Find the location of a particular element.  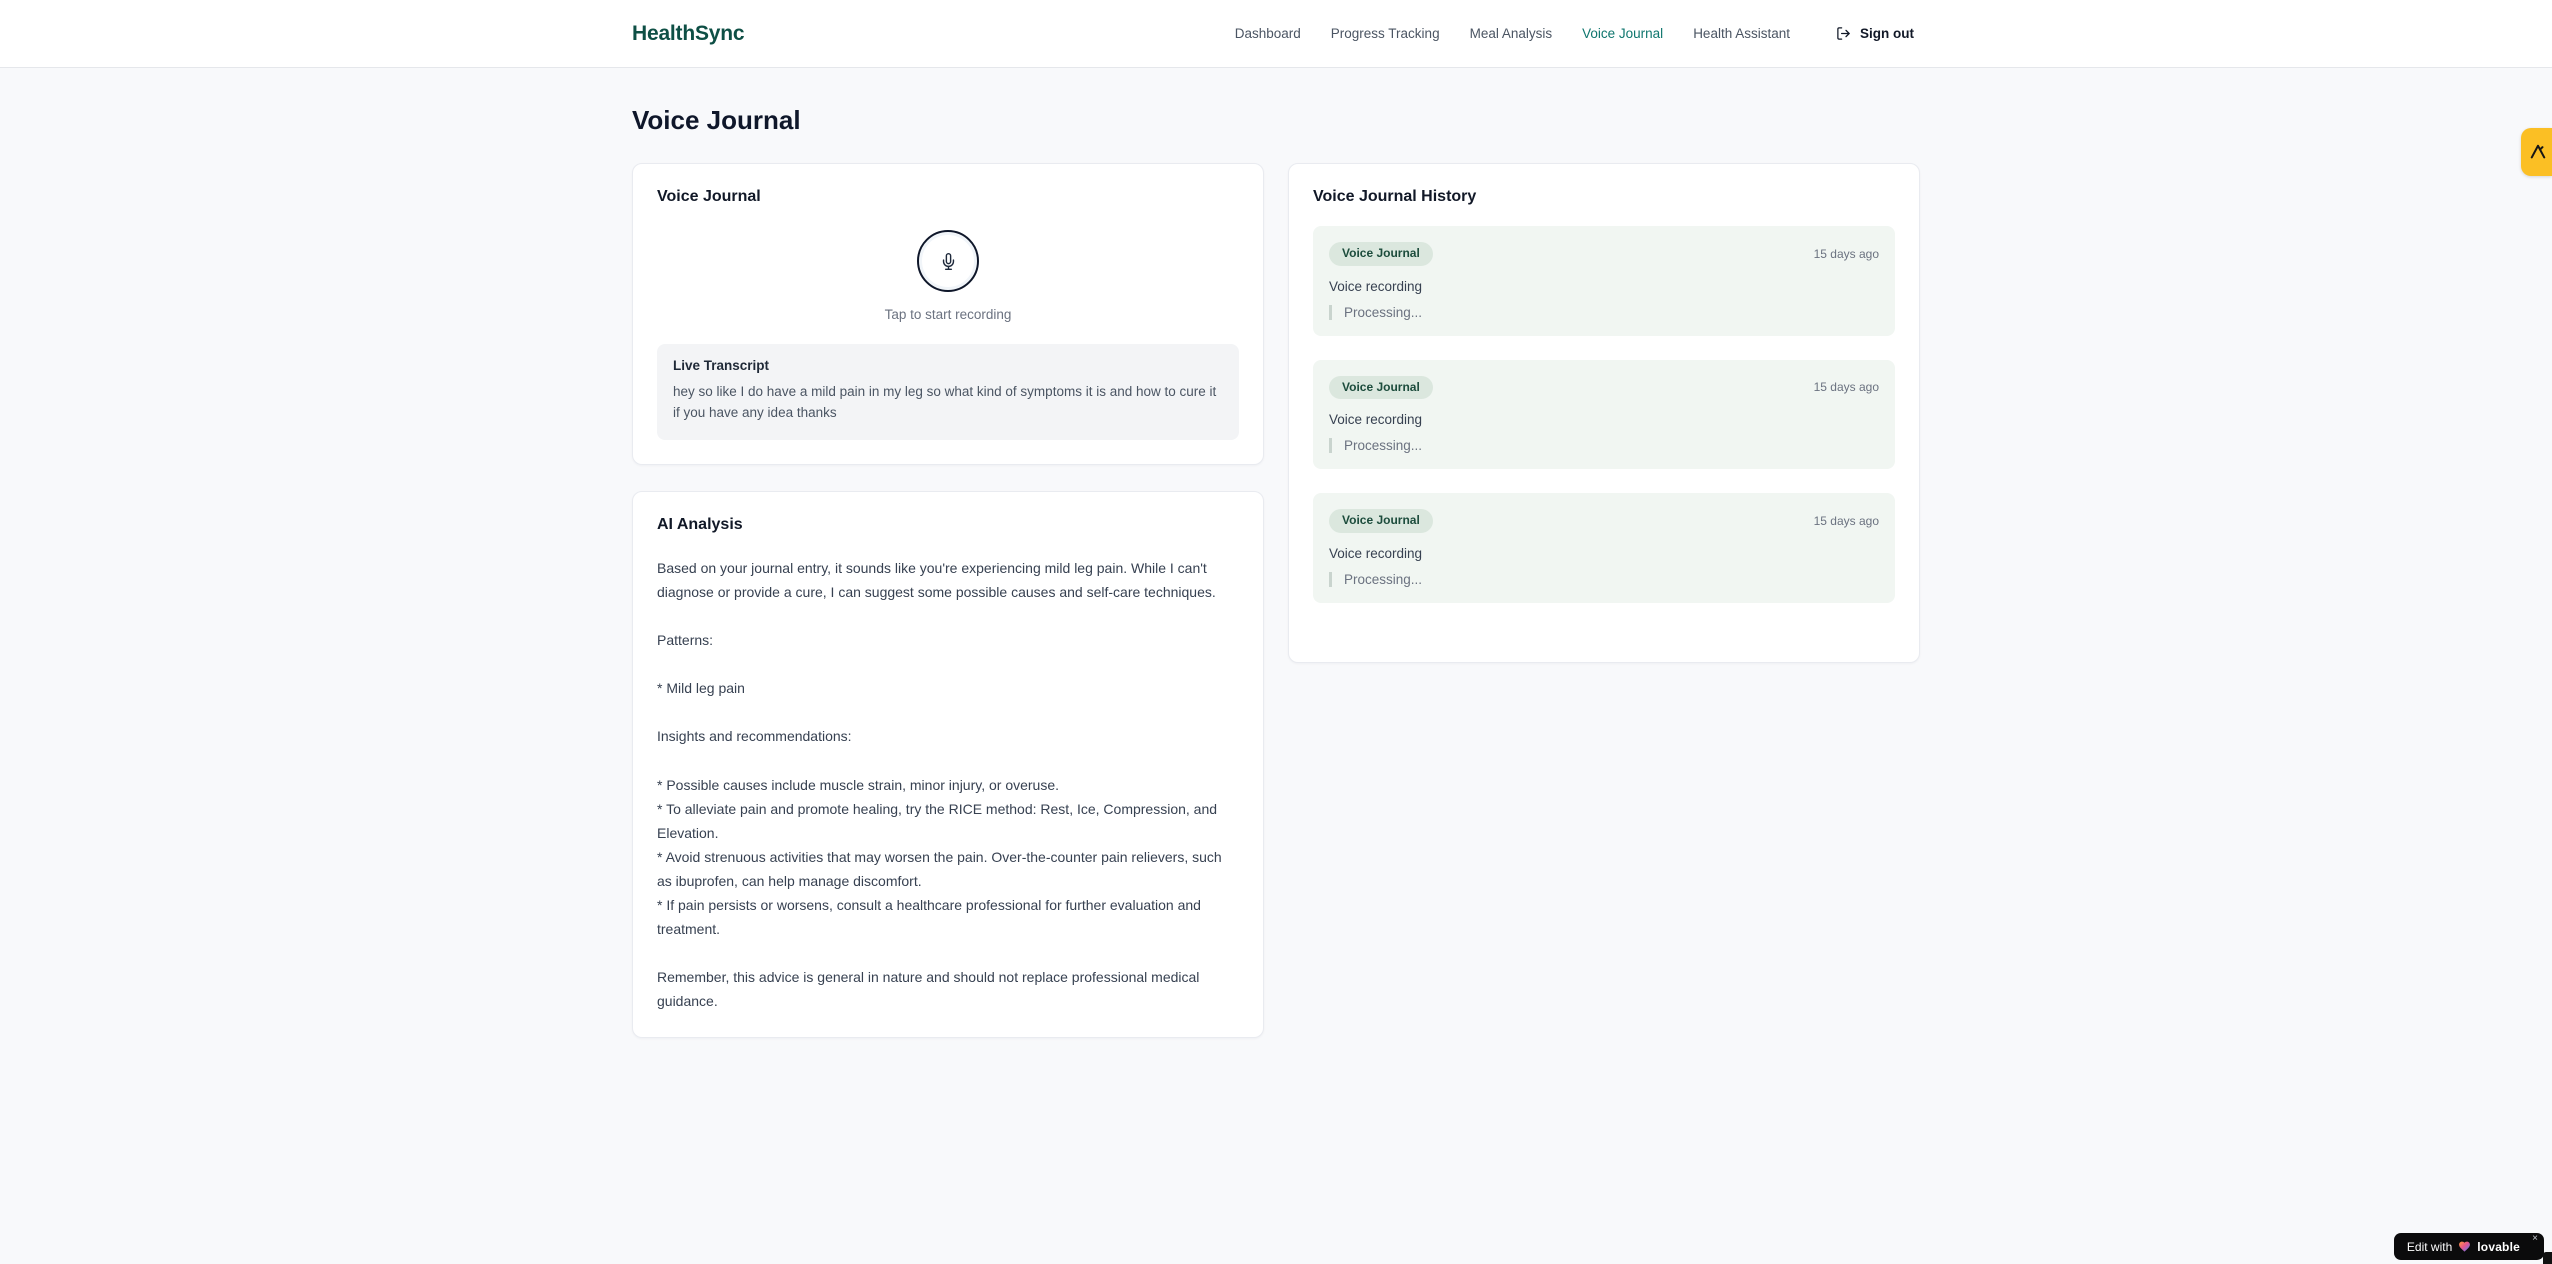

recorder-card-title: Voice Journal is located at coordinates (709, 196).